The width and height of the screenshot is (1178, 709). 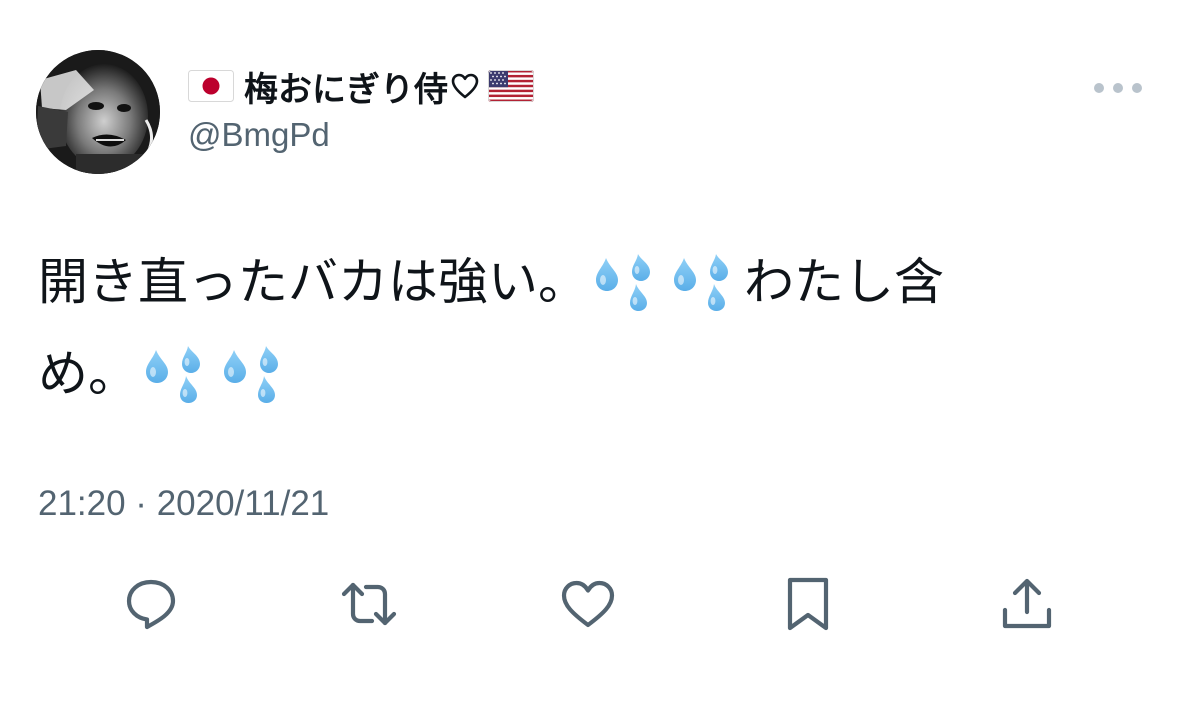 I want to click on retweet-icon, so click(x=369, y=604).